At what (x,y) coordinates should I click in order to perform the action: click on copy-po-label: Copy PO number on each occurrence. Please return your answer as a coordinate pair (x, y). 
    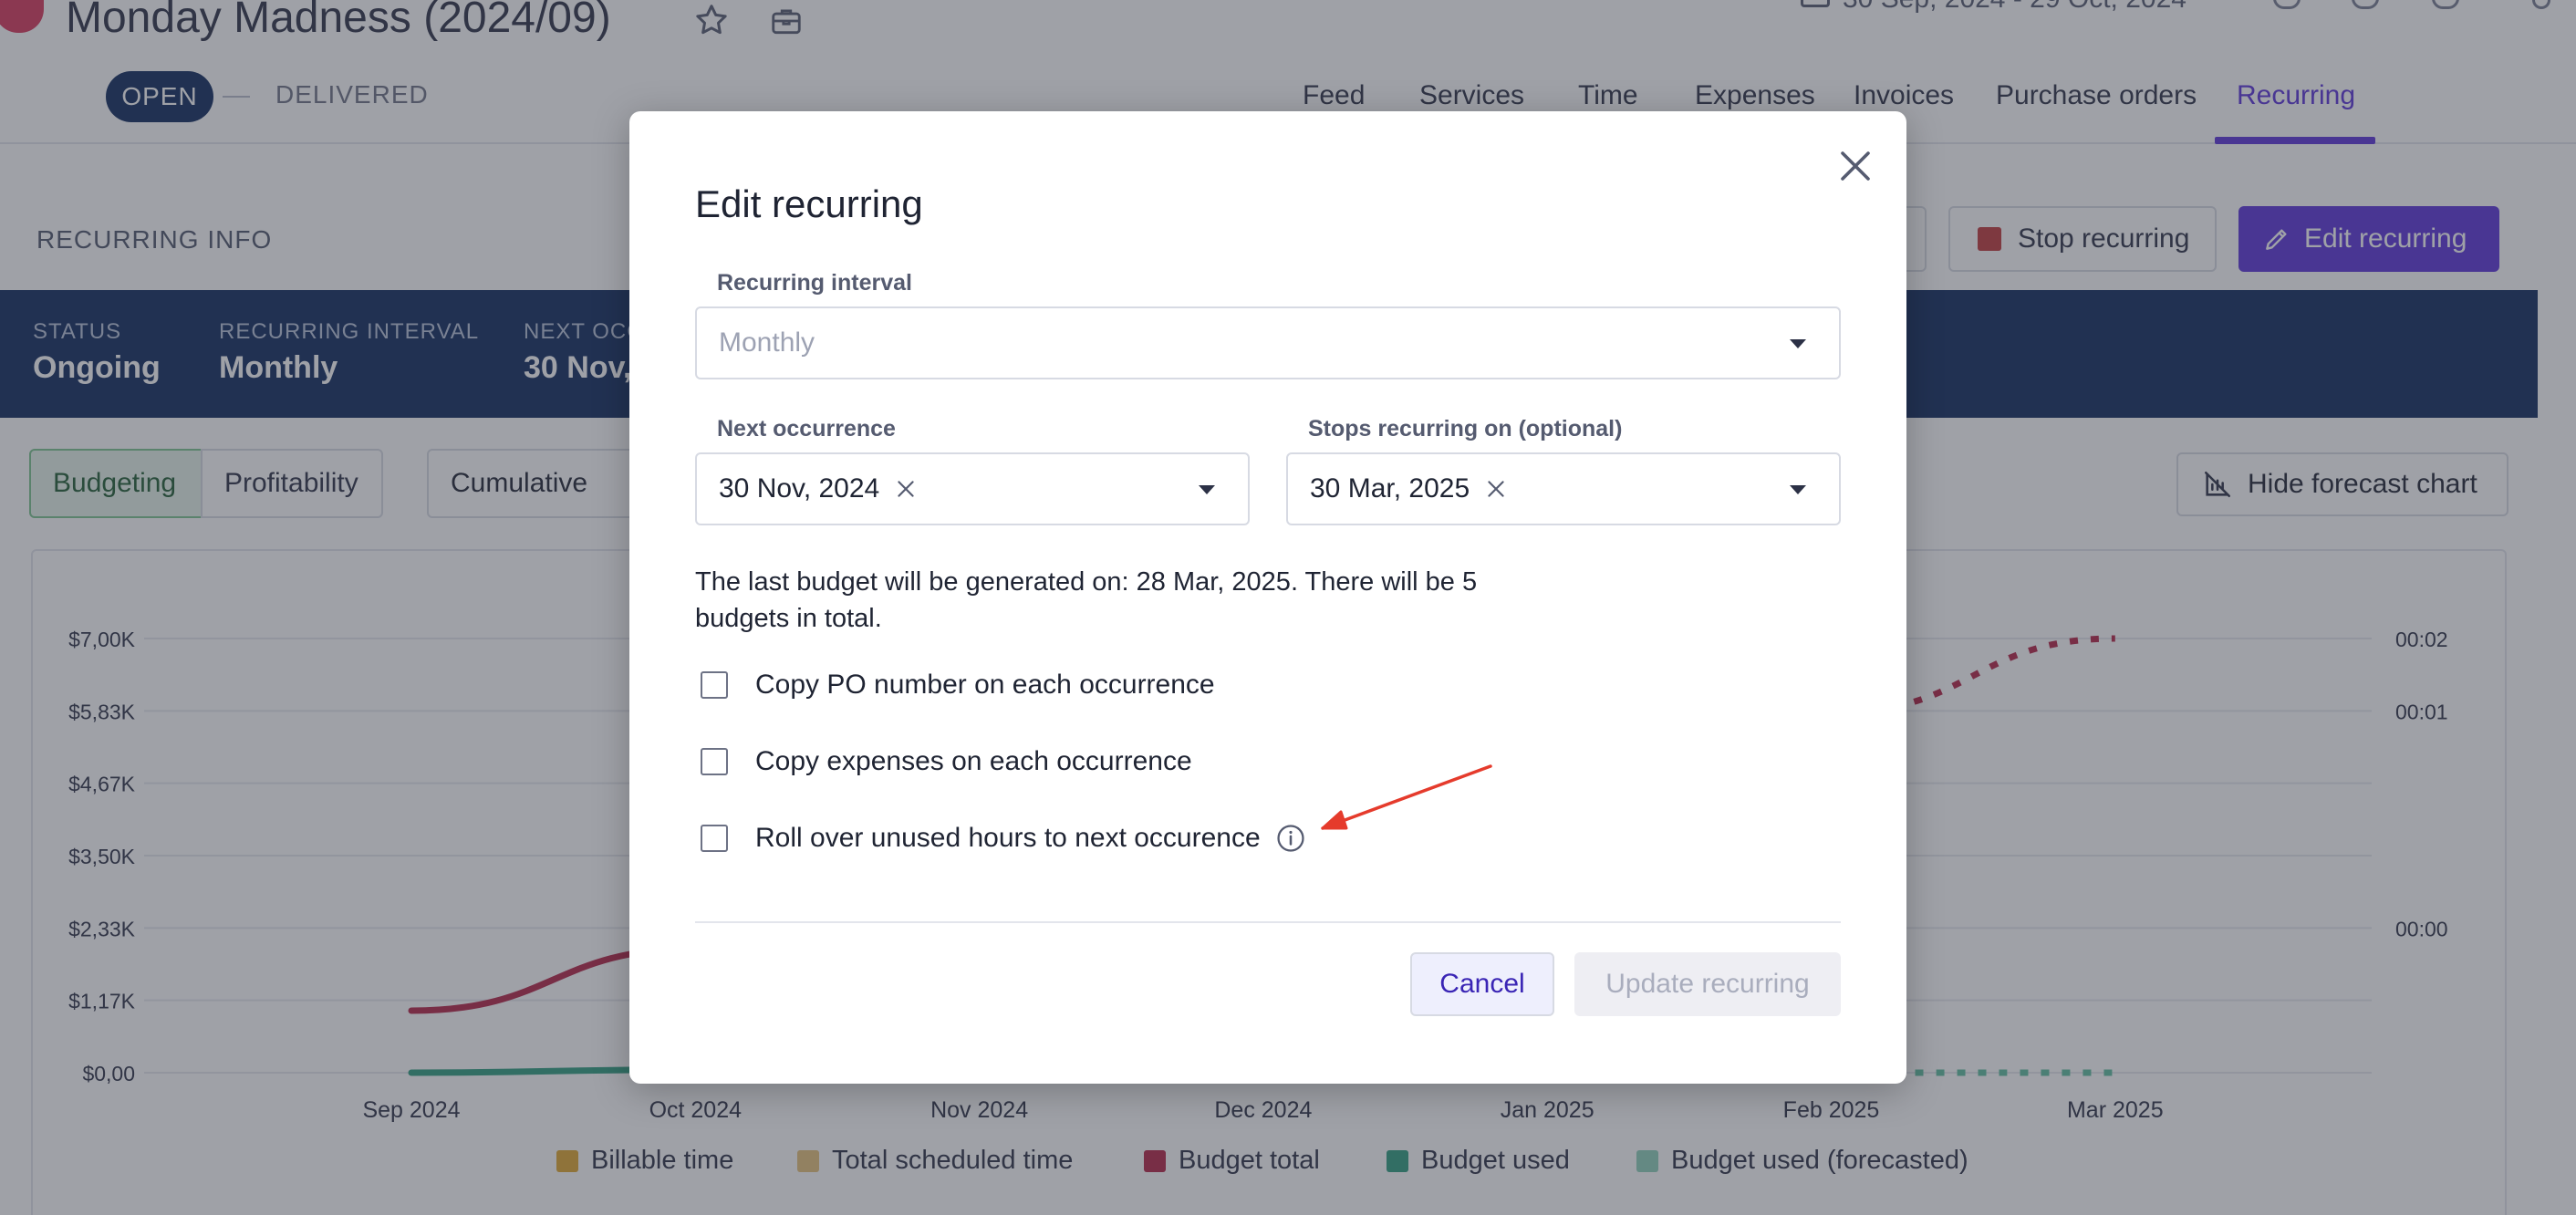
    Looking at the image, I should click on (985, 685).